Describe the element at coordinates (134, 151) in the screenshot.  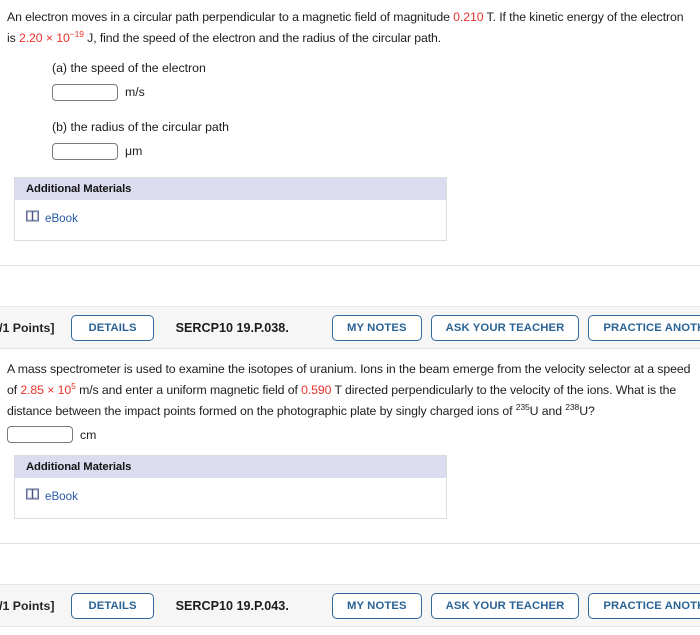
I see `part-b-unit: μm` at that location.